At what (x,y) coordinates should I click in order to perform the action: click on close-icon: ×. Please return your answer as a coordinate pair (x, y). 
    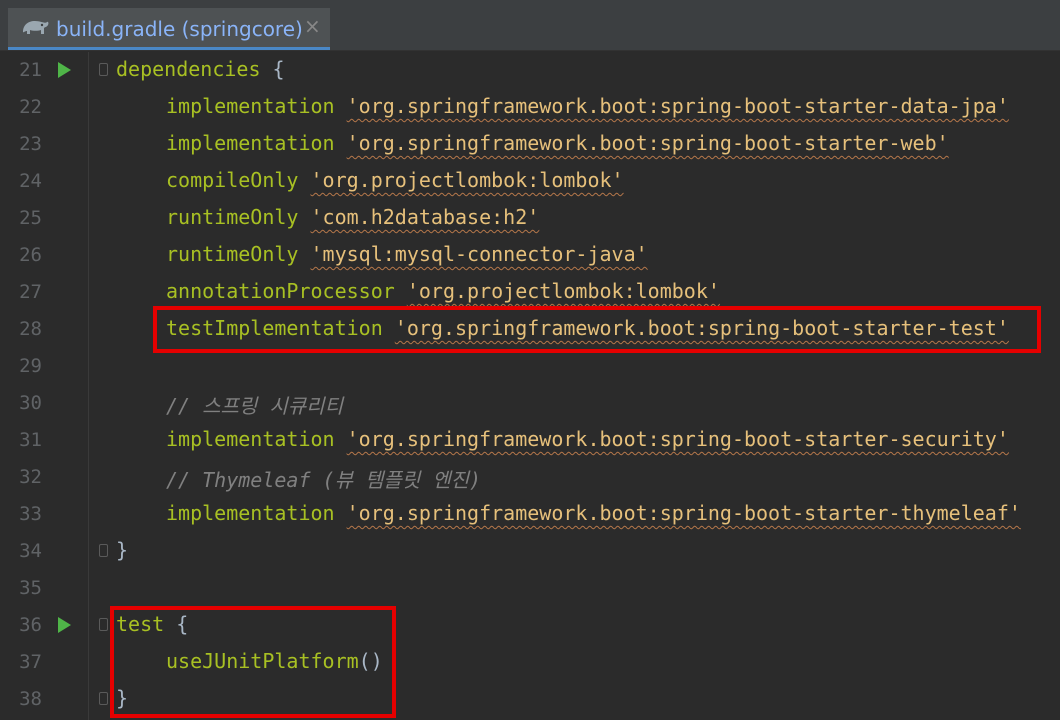
    Looking at the image, I should click on (312, 26).